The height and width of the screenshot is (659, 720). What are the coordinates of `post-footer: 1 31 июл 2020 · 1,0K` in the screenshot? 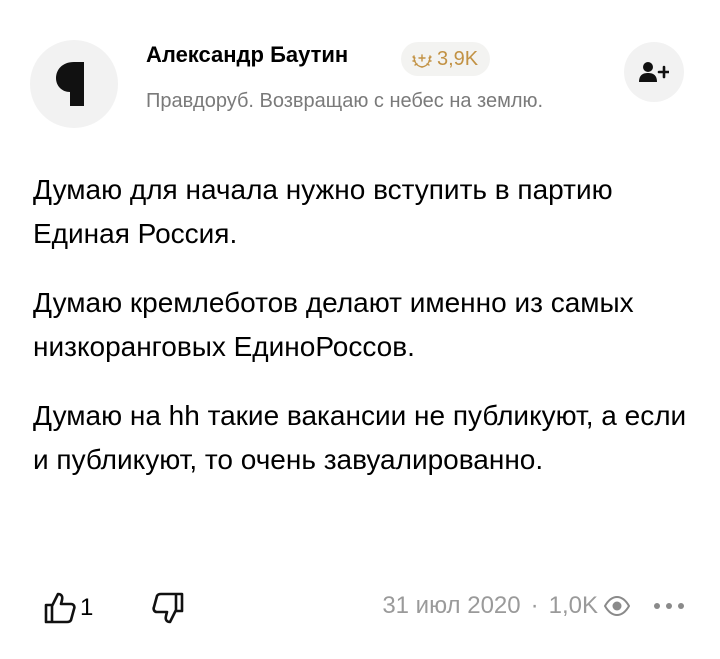 It's located at (363, 610).